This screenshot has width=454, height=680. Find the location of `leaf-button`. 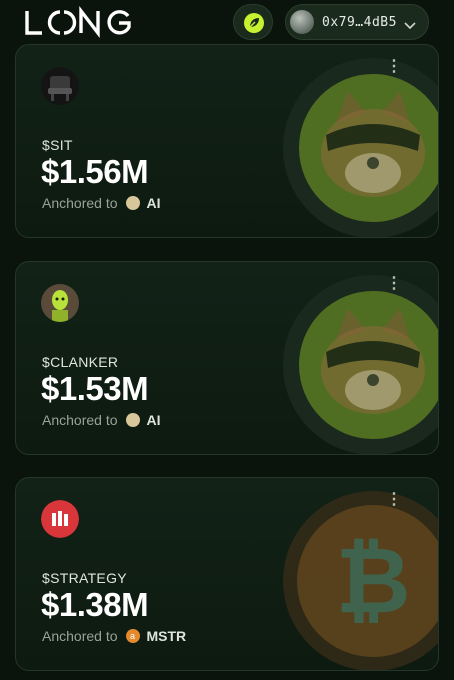

leaf-button is located at coordinates (253, 22).